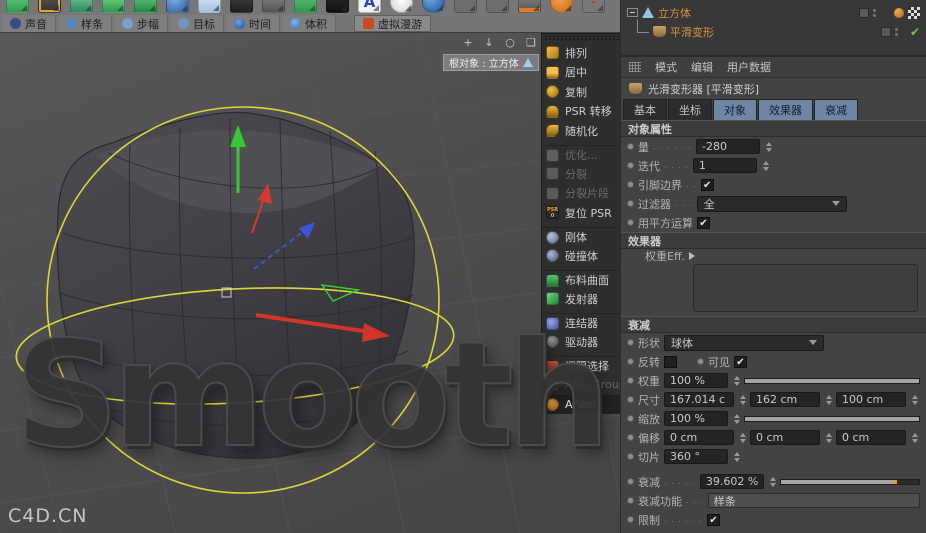 The height and width of the screenshot is (533, 926). I want to click on toolbar-tab-sound: 声音, so click(29, 23).